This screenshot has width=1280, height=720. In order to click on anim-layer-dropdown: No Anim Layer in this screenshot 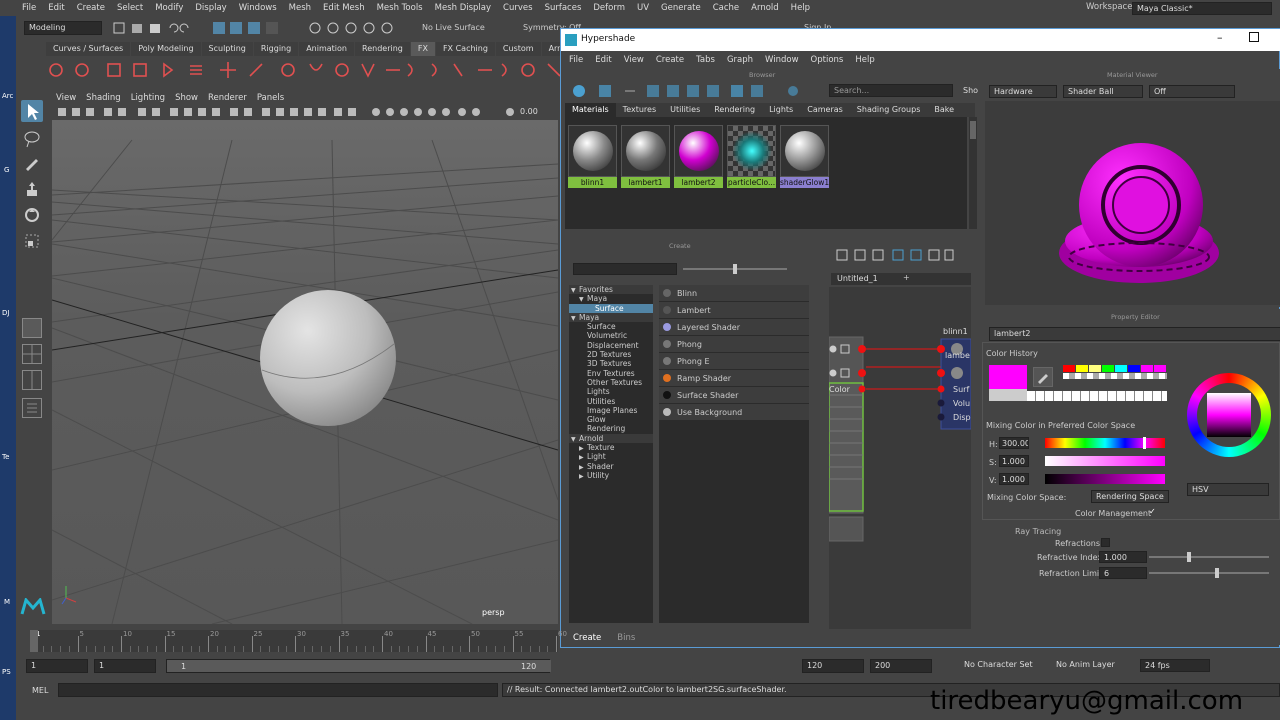, I will do `click(1092, 665)`.